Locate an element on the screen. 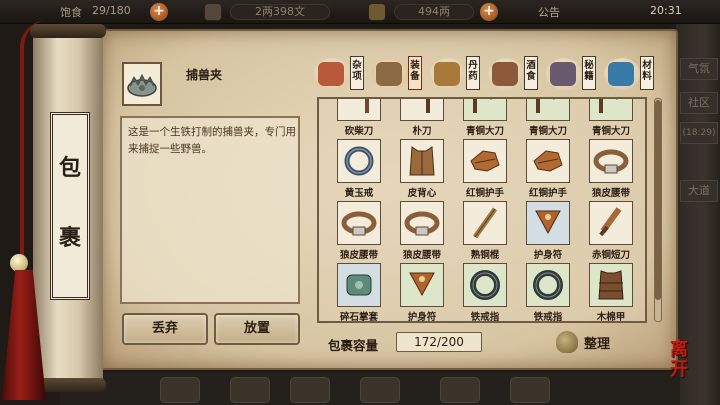 The height and width of the screenshot is (405, 720). side-label-3: (18:29) is located at coordinates (699, 133).